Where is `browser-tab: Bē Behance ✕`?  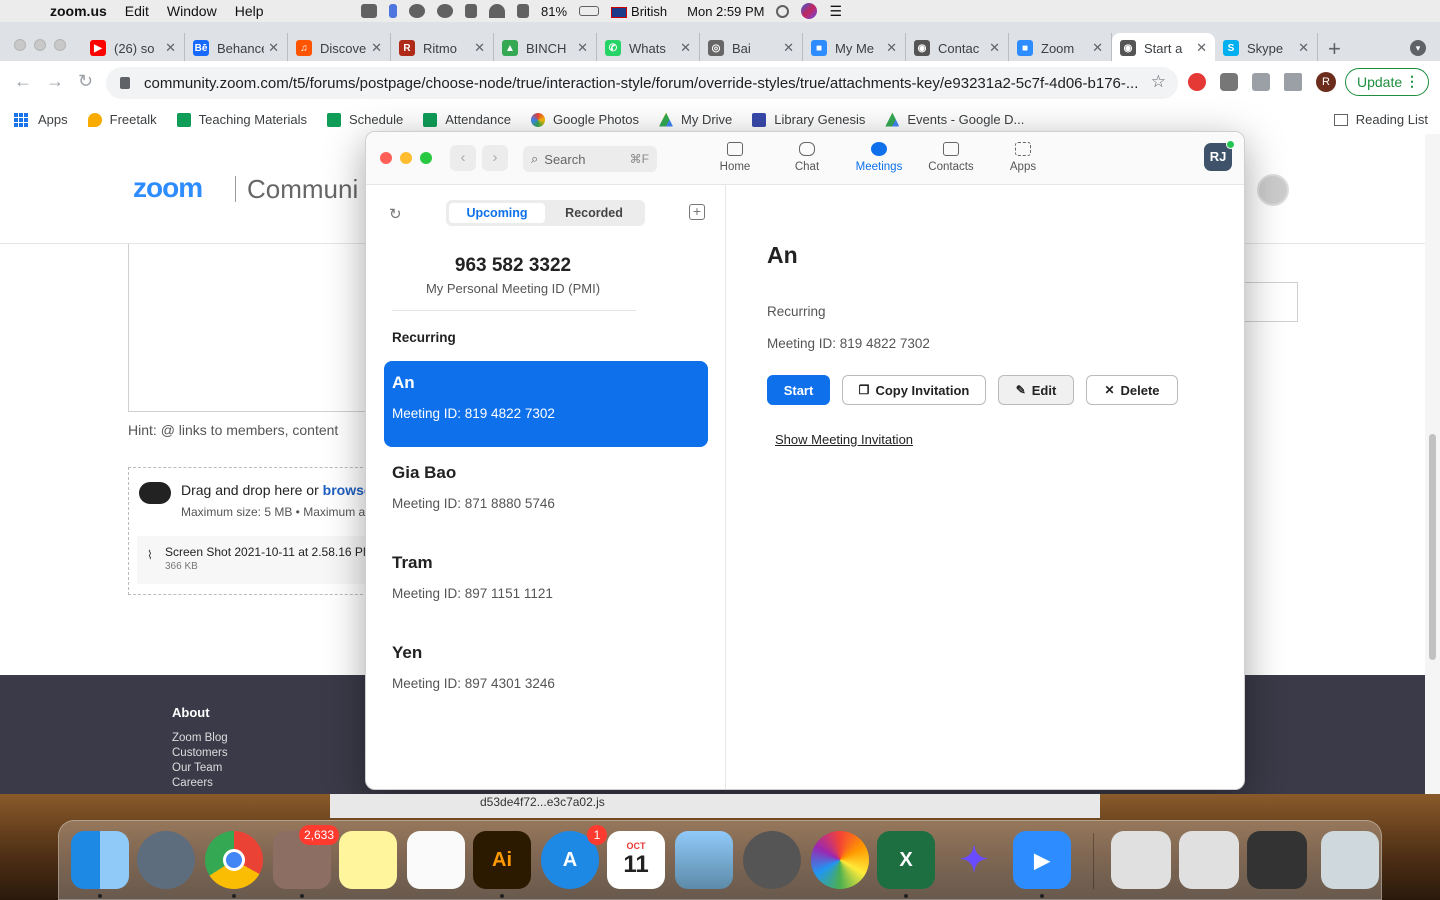
browser-tab: Bē Behance ✕ is located at coordinates (236, 48).